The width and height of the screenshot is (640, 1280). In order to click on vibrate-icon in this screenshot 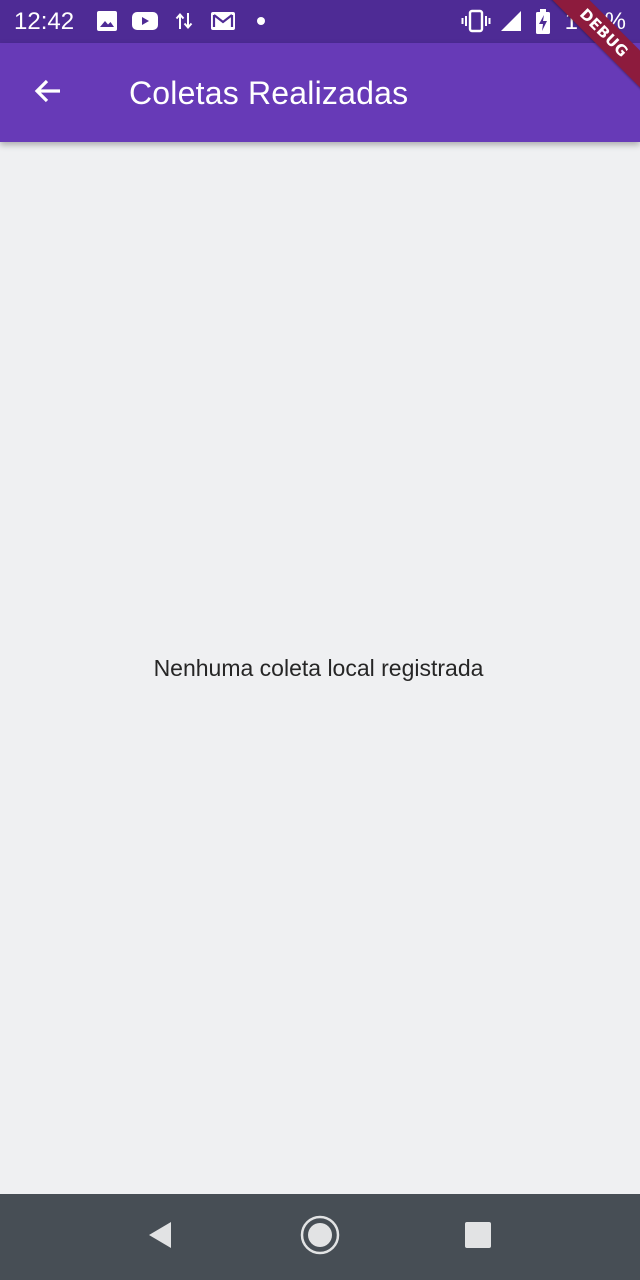, I will do `click(476, 21)`.